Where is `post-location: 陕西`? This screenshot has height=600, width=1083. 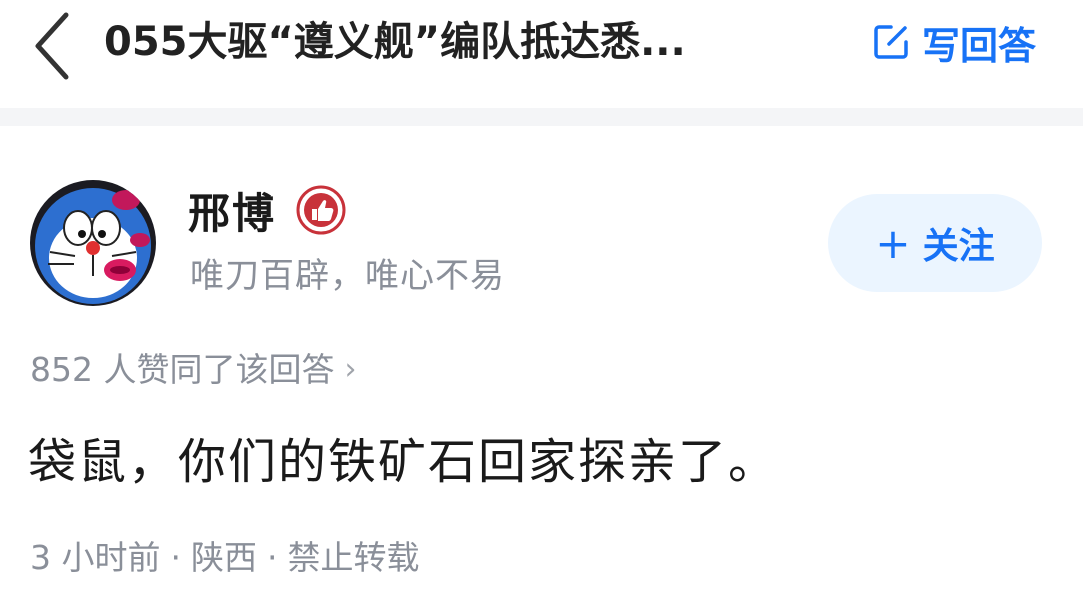 post-location: 陕西 is located at coordinates (224, 557).